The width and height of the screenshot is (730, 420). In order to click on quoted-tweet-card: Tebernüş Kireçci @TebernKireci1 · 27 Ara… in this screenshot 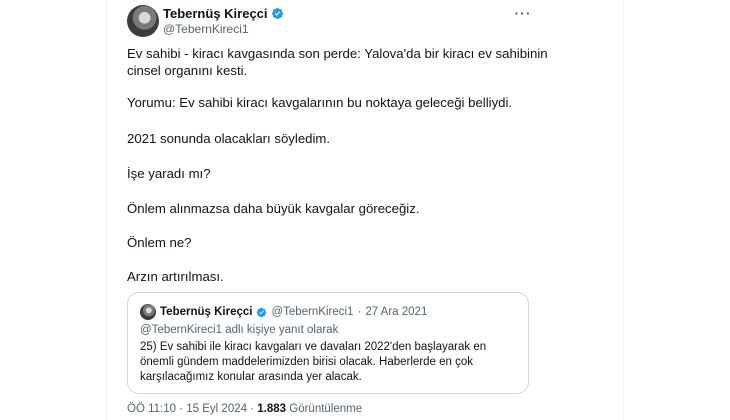, I will do `click(328, 343)`.